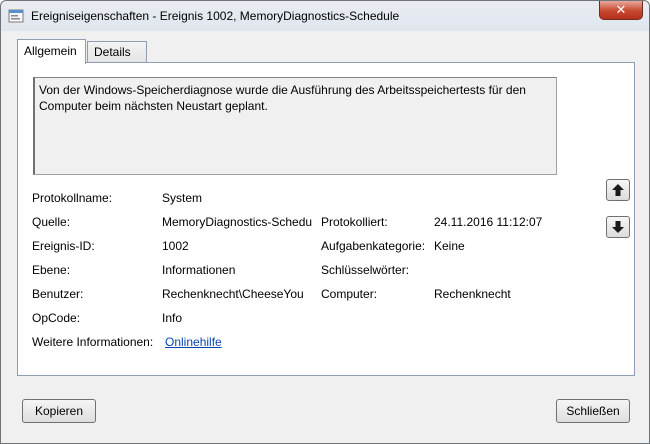 The width and height of the screenshot is (650, 444). I want to click on task-category-label: Aufgabenkategorie:, so click(373, 246).